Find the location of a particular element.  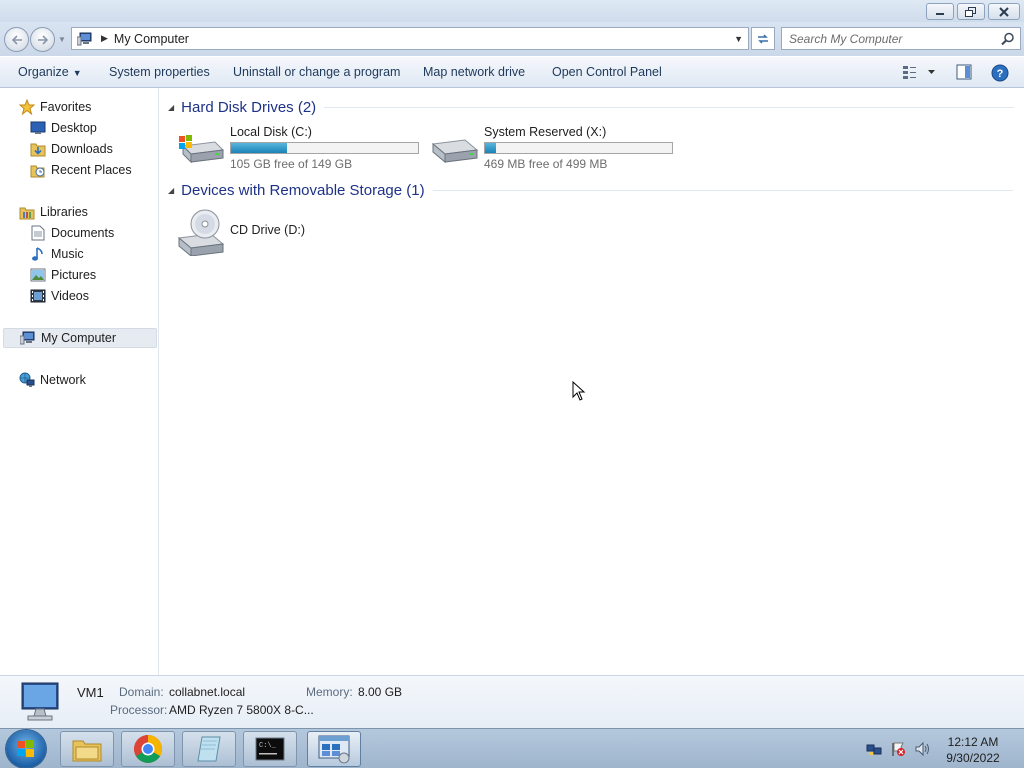

nav-favorites: Favorites is located at coordinates (55, 107).